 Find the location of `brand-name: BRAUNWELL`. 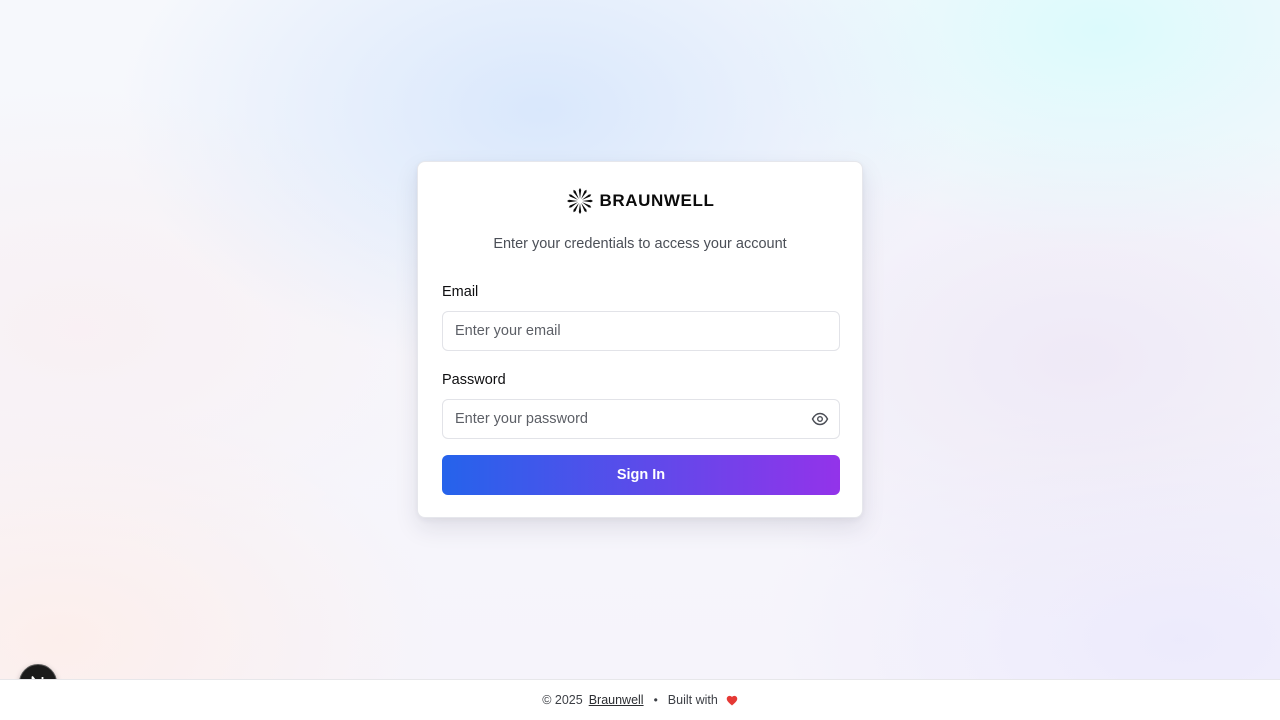

brand-name: BRAUNWELL is located at coordinates (657, 200).